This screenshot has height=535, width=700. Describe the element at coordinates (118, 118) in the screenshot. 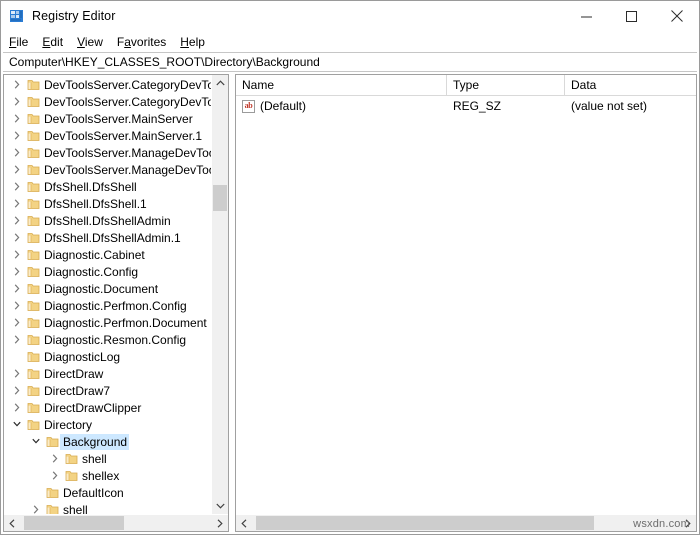

I see `tree-item-label: DevToolsServer.MainServer` at that location.